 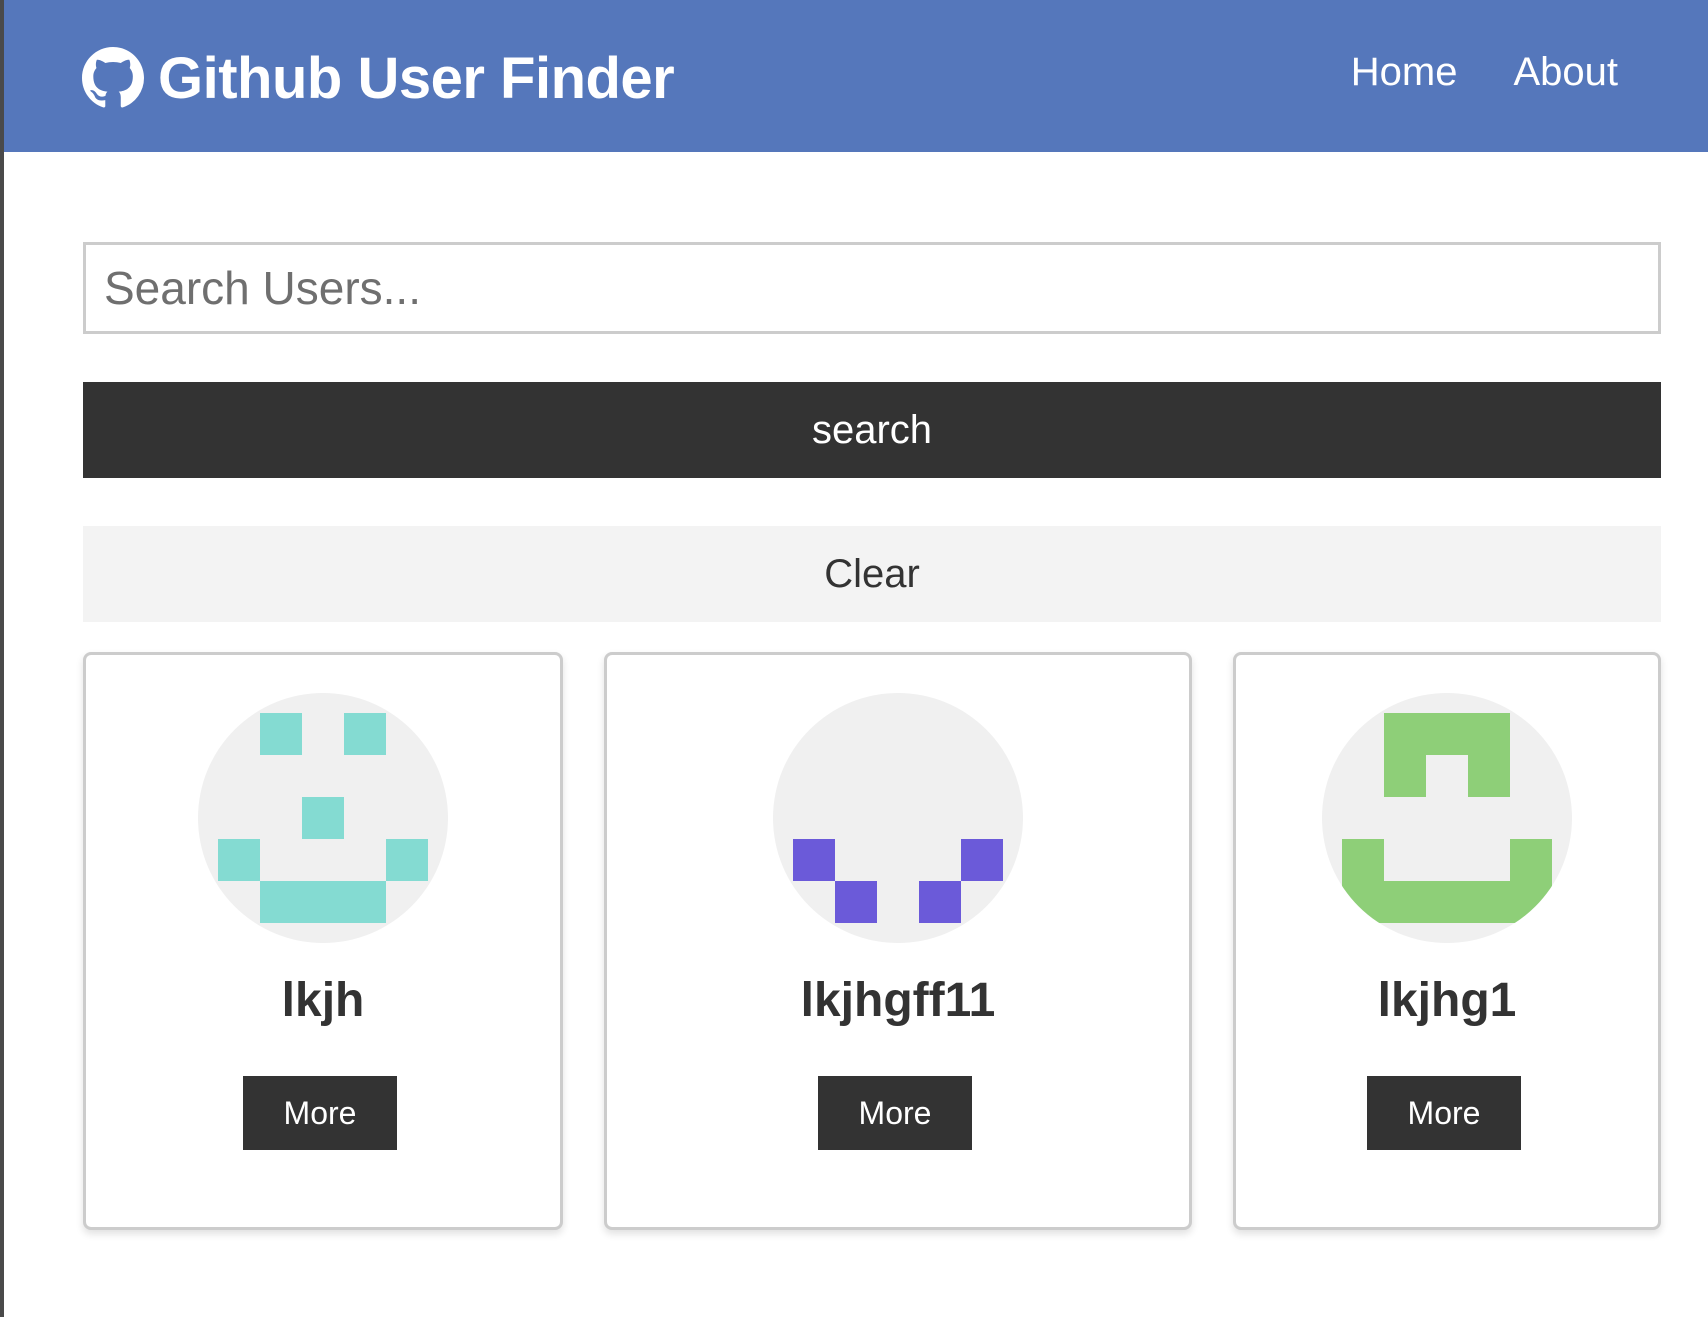 I want to click on github-icon, so click(x=113, y=78).